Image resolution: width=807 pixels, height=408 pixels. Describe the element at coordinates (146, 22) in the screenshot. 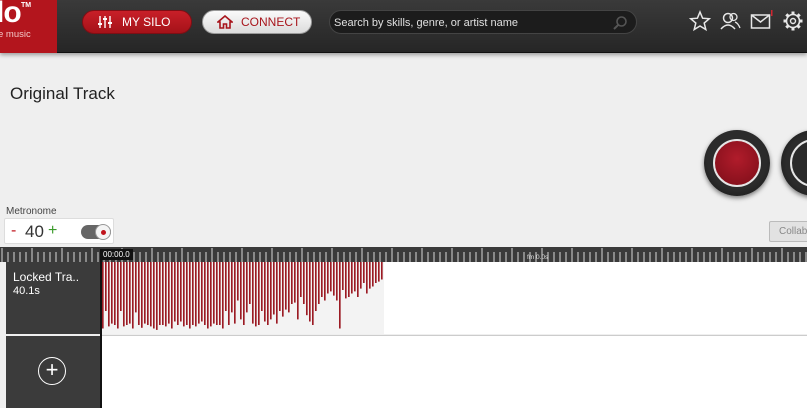

I see `my-silo-label: MY SILO` at that location.